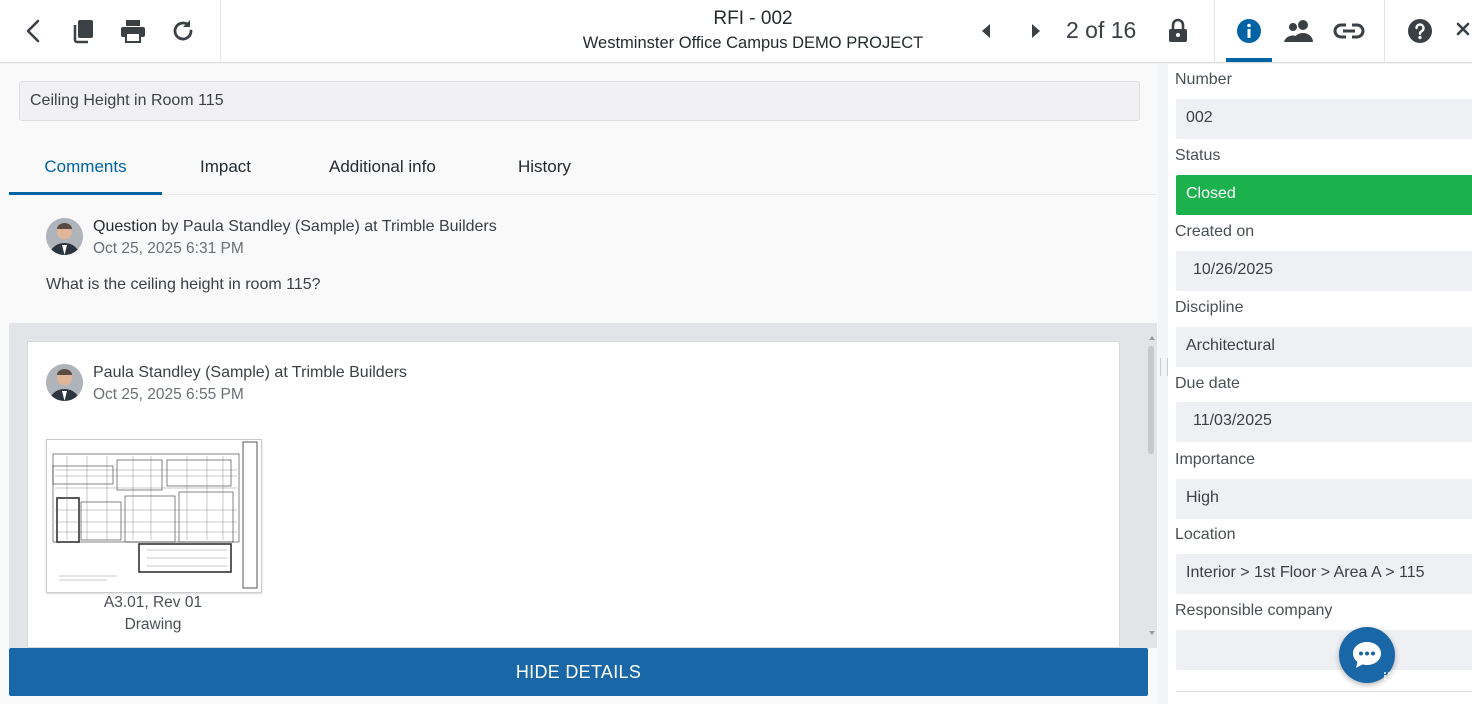  What do you see at coordinates (1324, 650) in the screenshot?
I see `responsible-company-field` at bounding box center [1324, 650].